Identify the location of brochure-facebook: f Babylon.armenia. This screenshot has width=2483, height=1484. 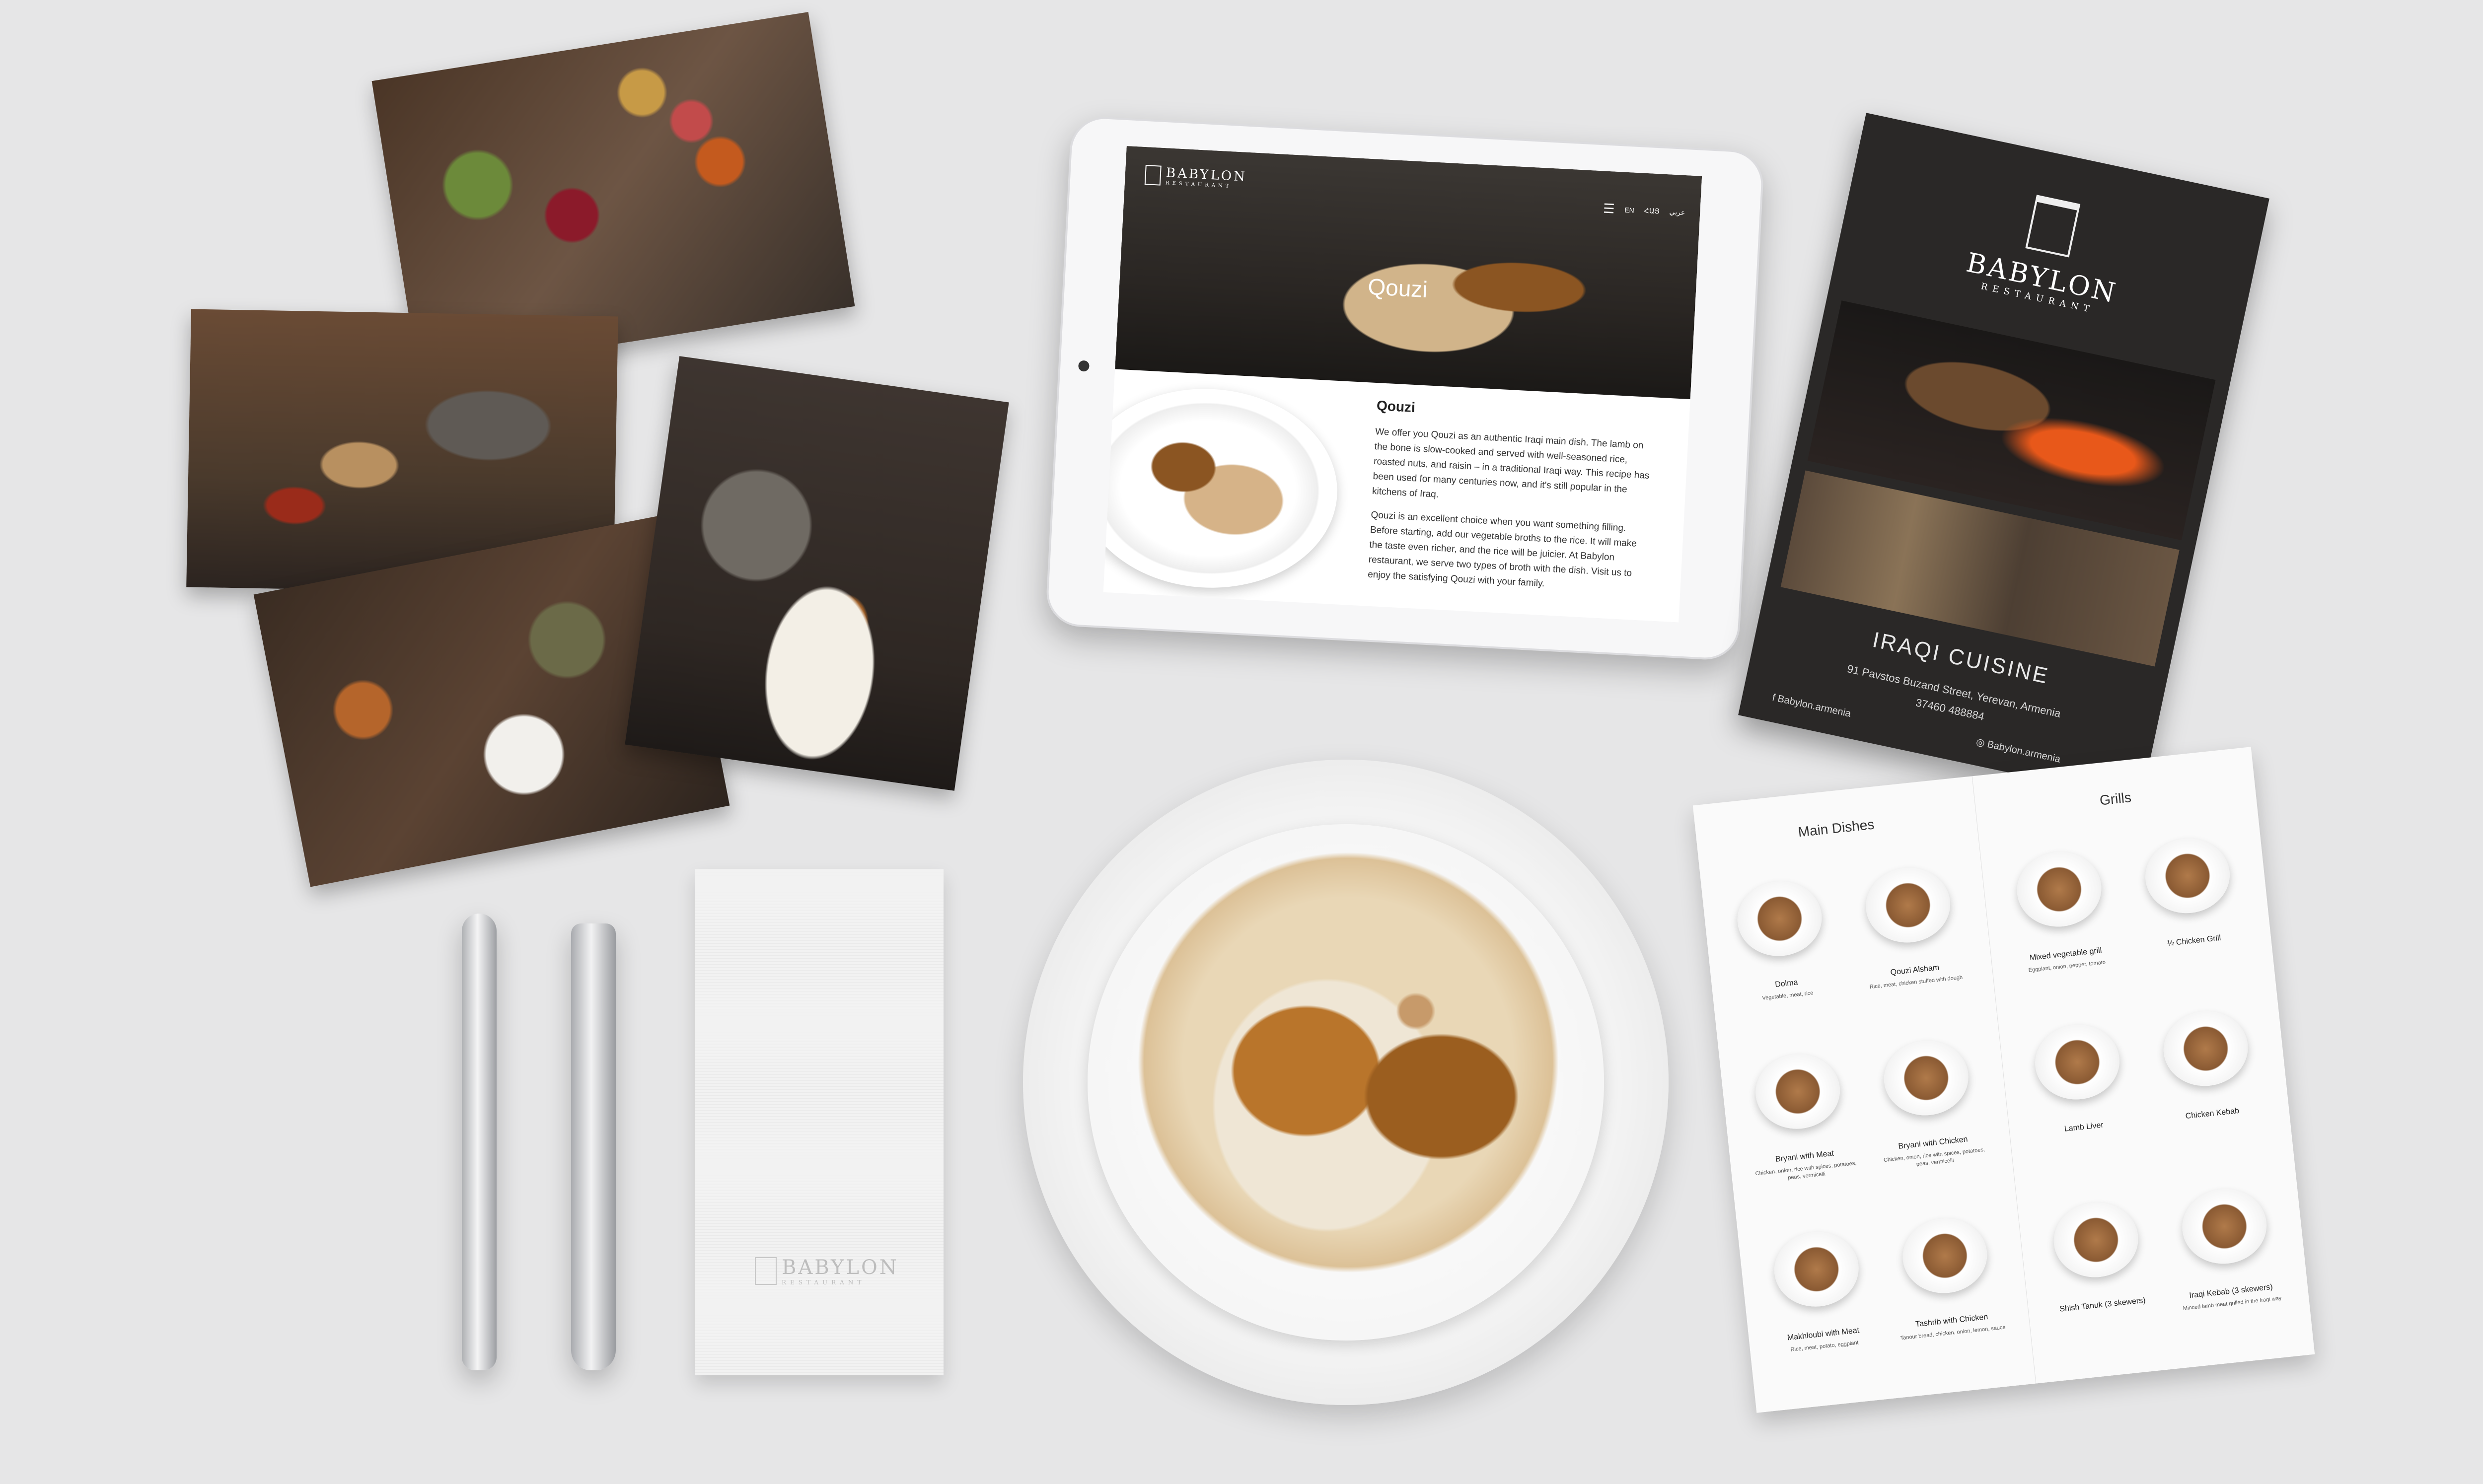
(1811, 706).